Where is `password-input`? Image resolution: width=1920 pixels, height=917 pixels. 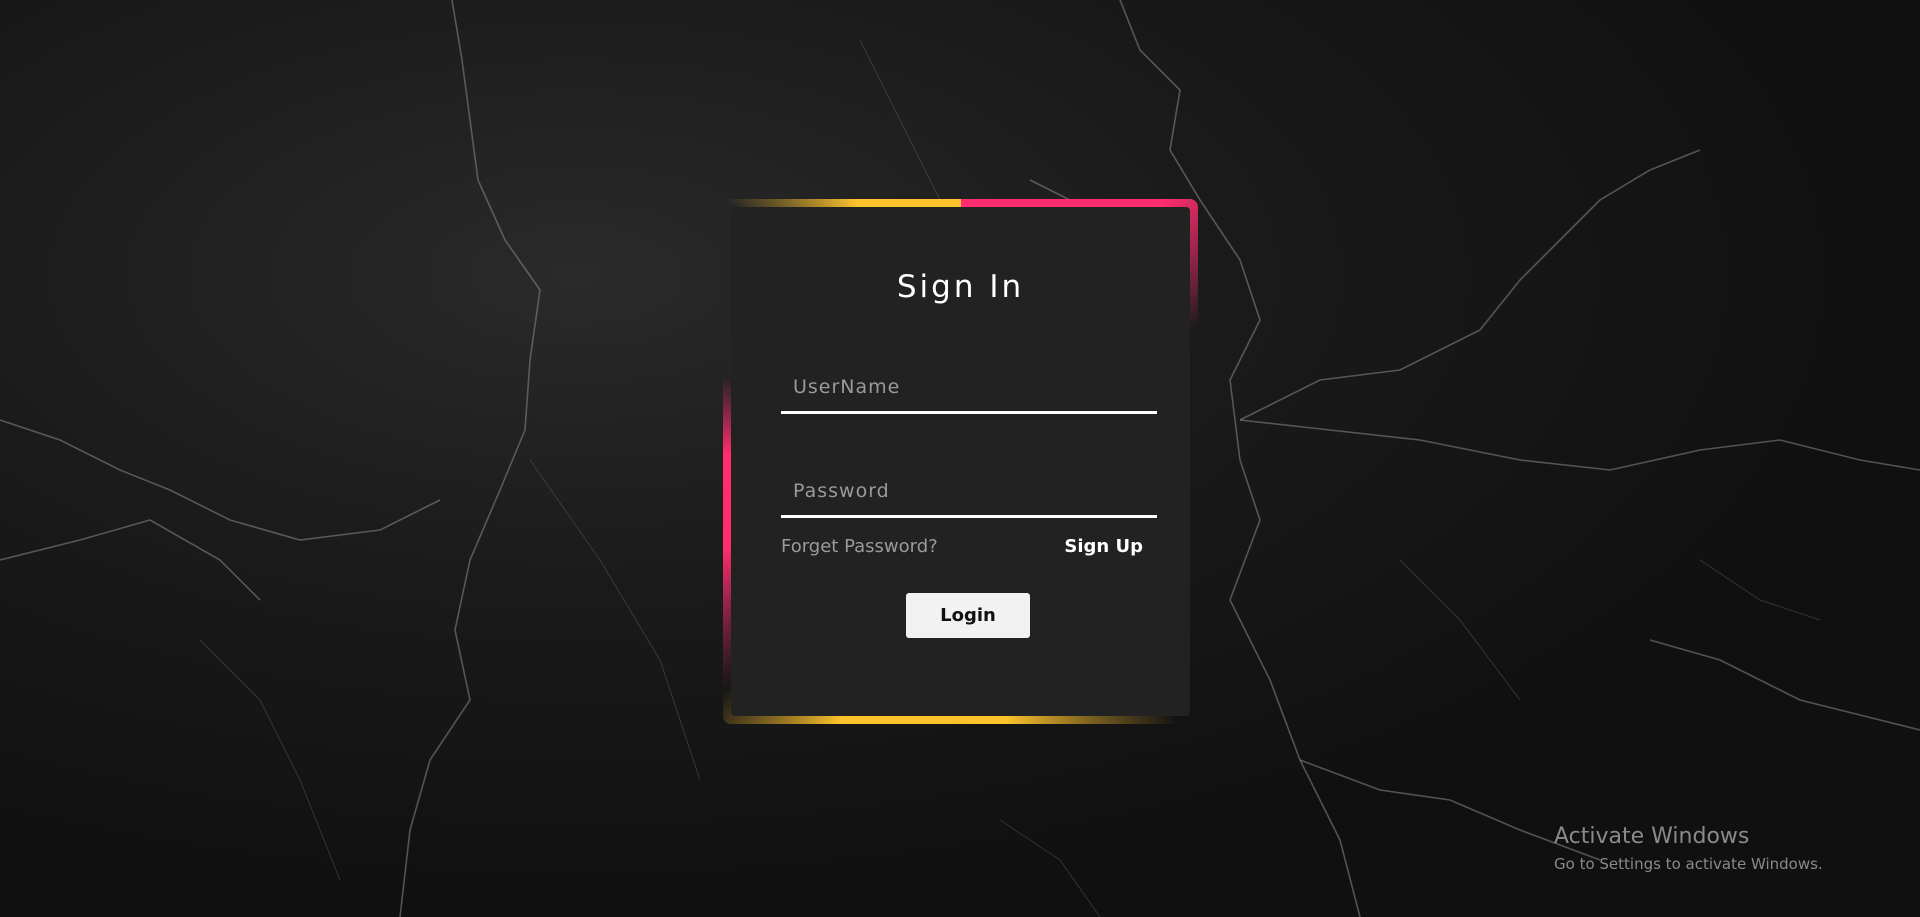 password-input is located at coordinates (969, 491).